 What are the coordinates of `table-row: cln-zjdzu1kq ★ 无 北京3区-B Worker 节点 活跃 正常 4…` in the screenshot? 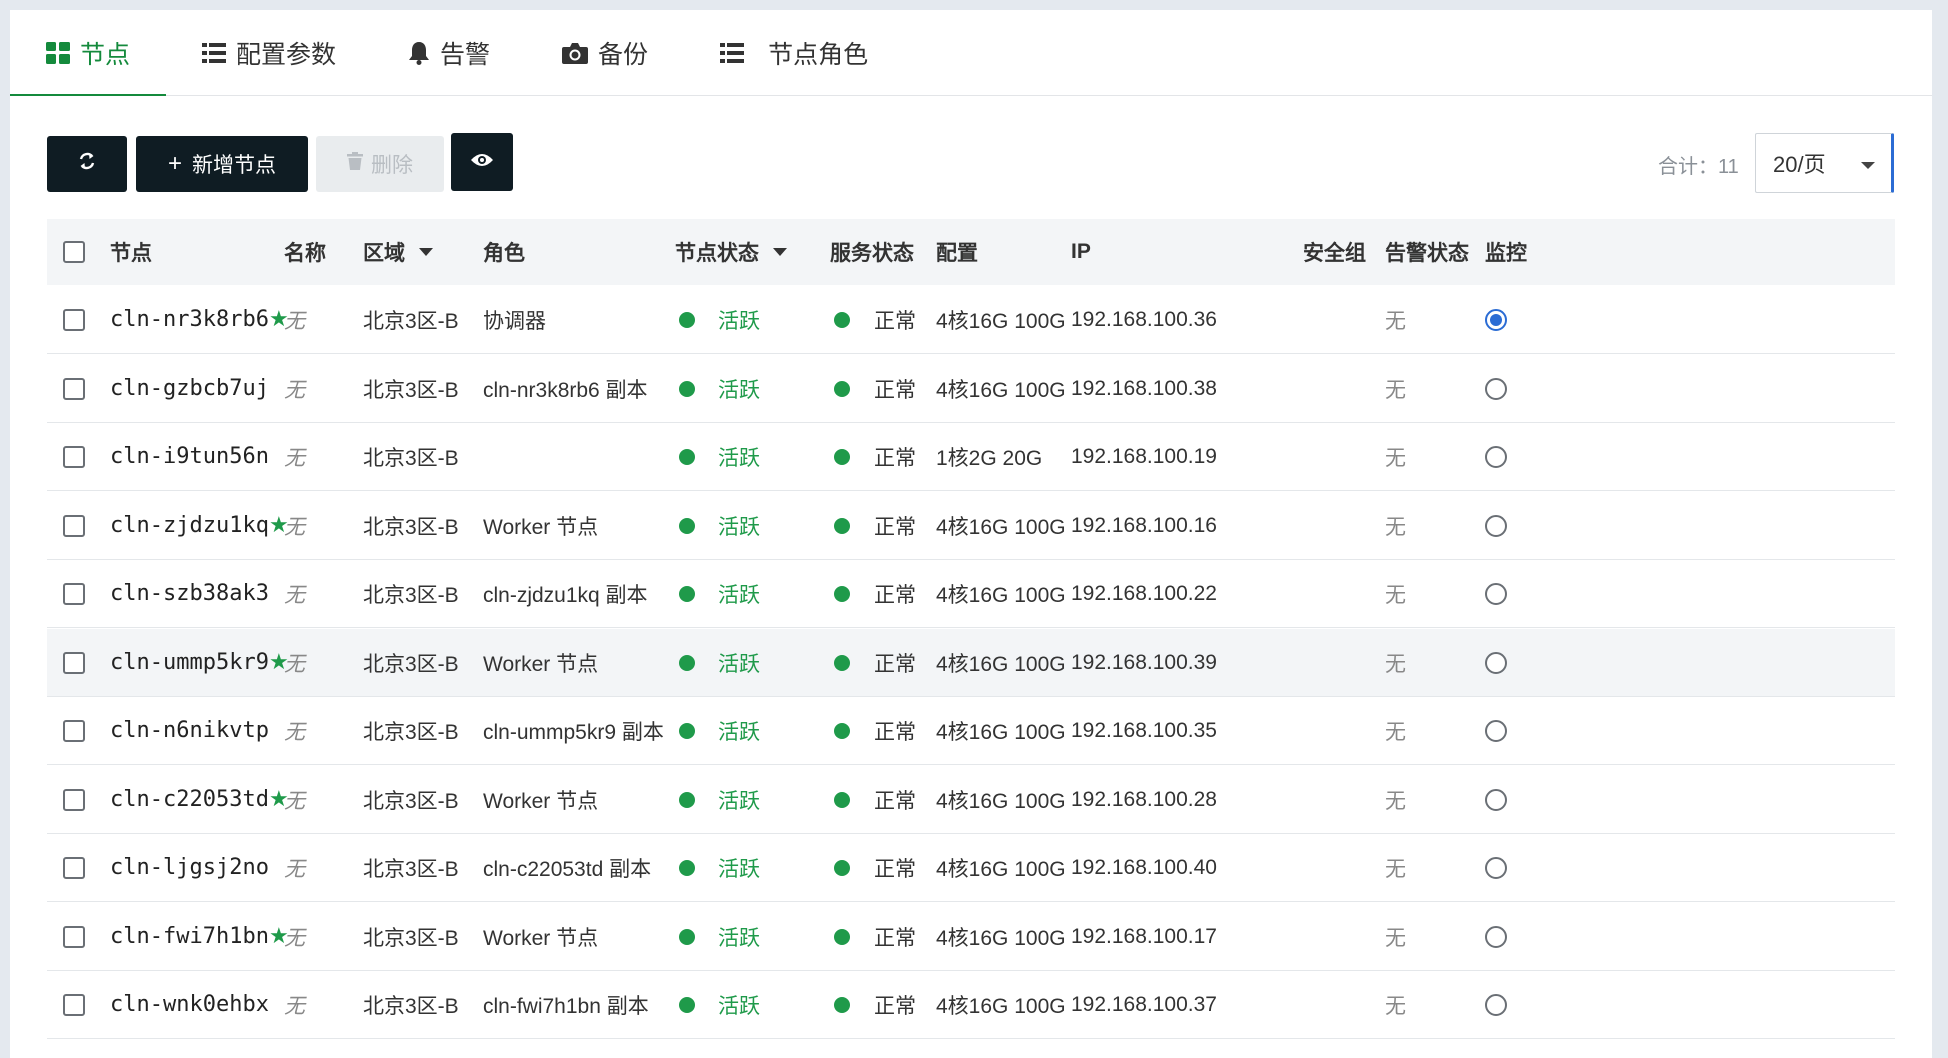 It's located at (971, 526).